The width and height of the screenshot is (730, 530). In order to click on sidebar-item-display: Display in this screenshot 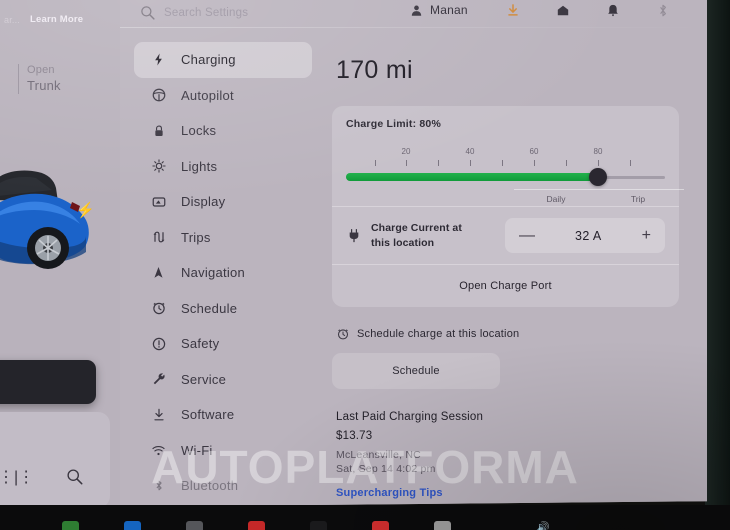, I will do `click(223, 202)`.